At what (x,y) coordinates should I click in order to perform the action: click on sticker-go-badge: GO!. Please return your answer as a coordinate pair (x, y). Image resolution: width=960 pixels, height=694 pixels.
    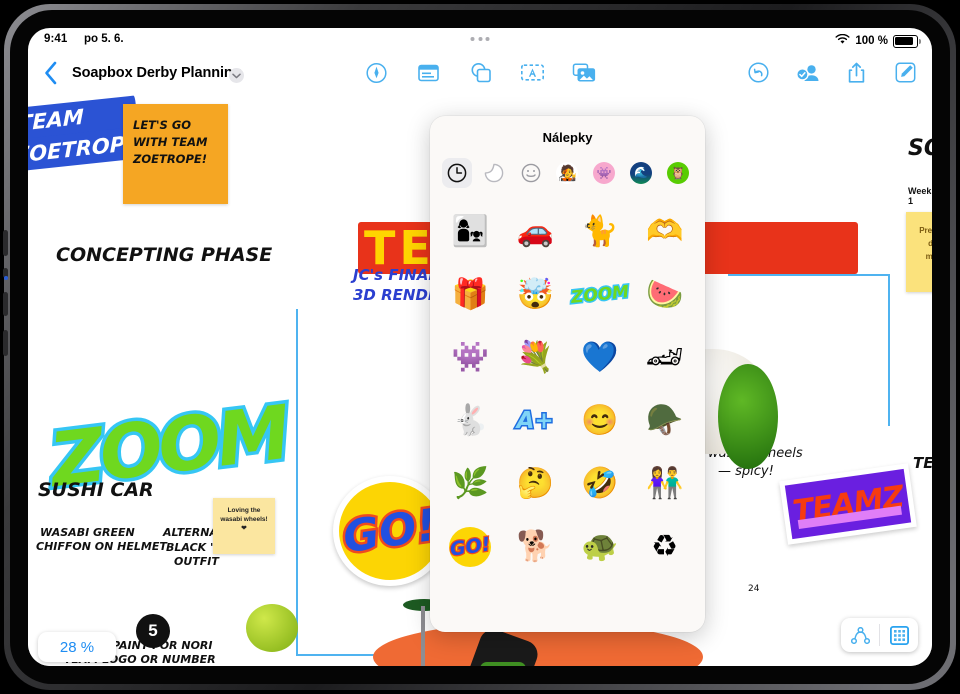
    Looking at the image, I should click on (470, 546).